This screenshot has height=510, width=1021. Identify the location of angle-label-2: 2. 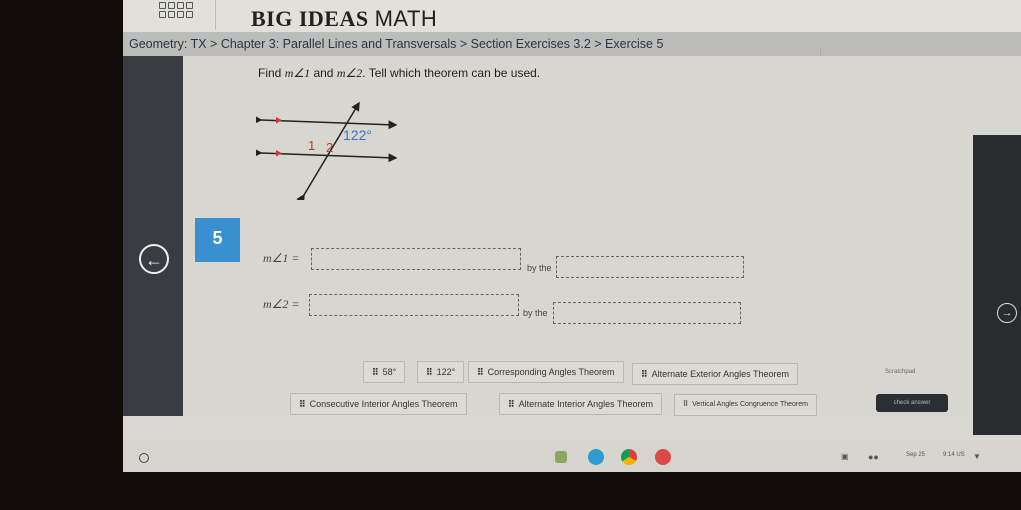
(329, 147).